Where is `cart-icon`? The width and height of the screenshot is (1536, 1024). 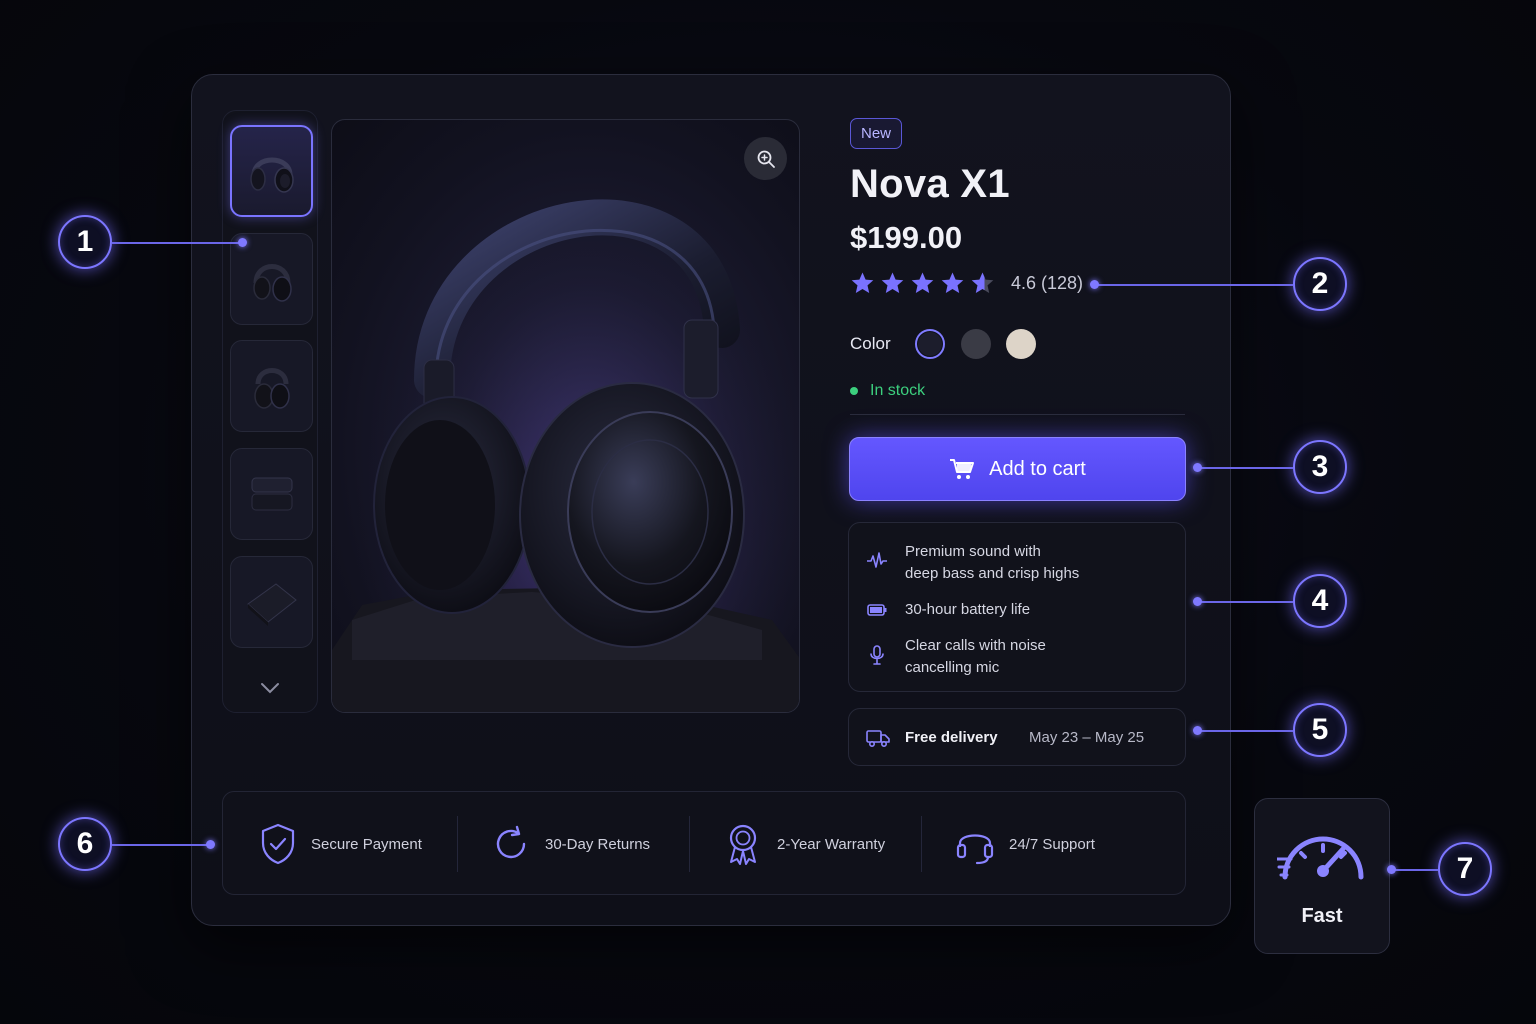 cart-icon is located at coordinates (962, 469).